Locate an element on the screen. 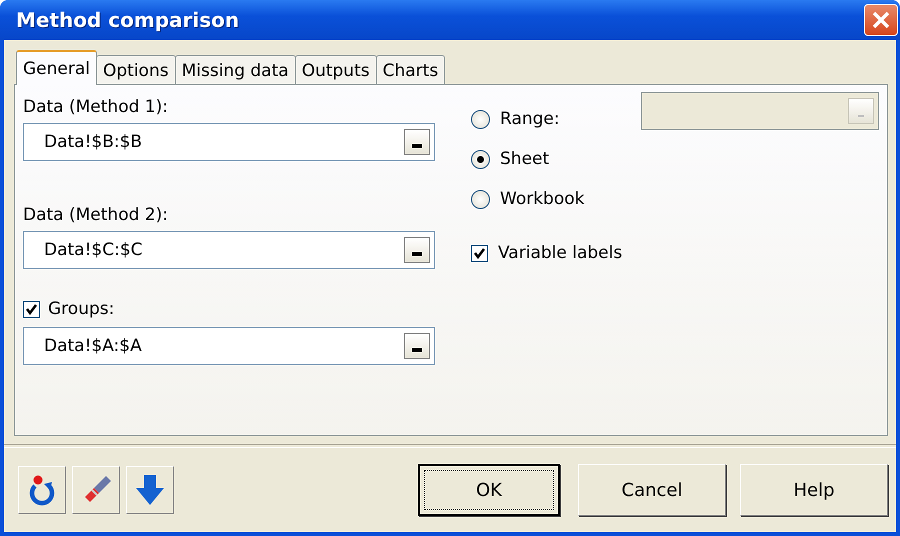 The image size is (900, 536). circular-arrow-icon is located at coordinates (42, 490).